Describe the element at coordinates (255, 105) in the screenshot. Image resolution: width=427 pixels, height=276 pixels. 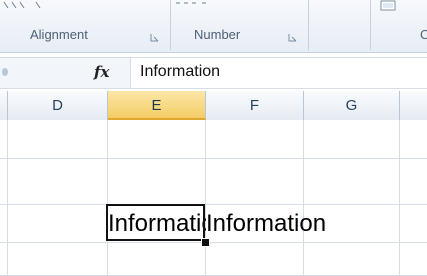
I see `column-header-f: F` at that location.